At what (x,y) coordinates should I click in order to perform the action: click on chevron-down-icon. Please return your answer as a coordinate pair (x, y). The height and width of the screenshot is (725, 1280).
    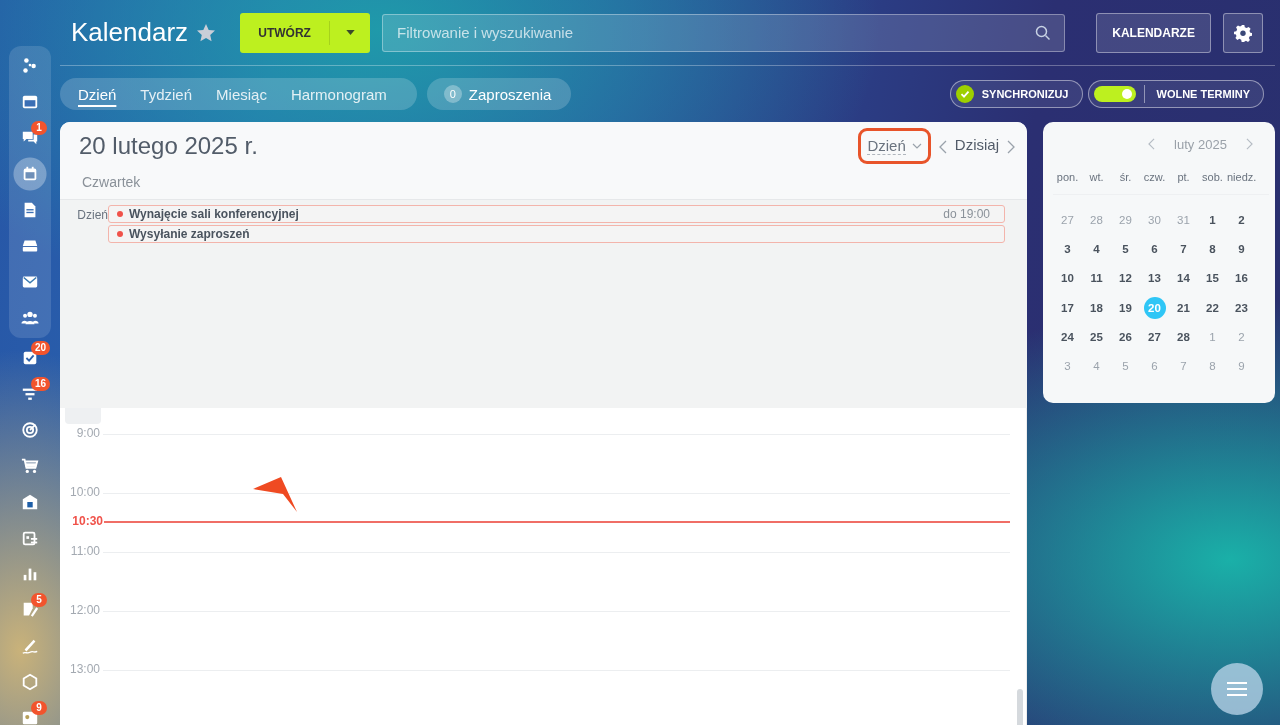
    Looking at the image, I should click on (916, 146).